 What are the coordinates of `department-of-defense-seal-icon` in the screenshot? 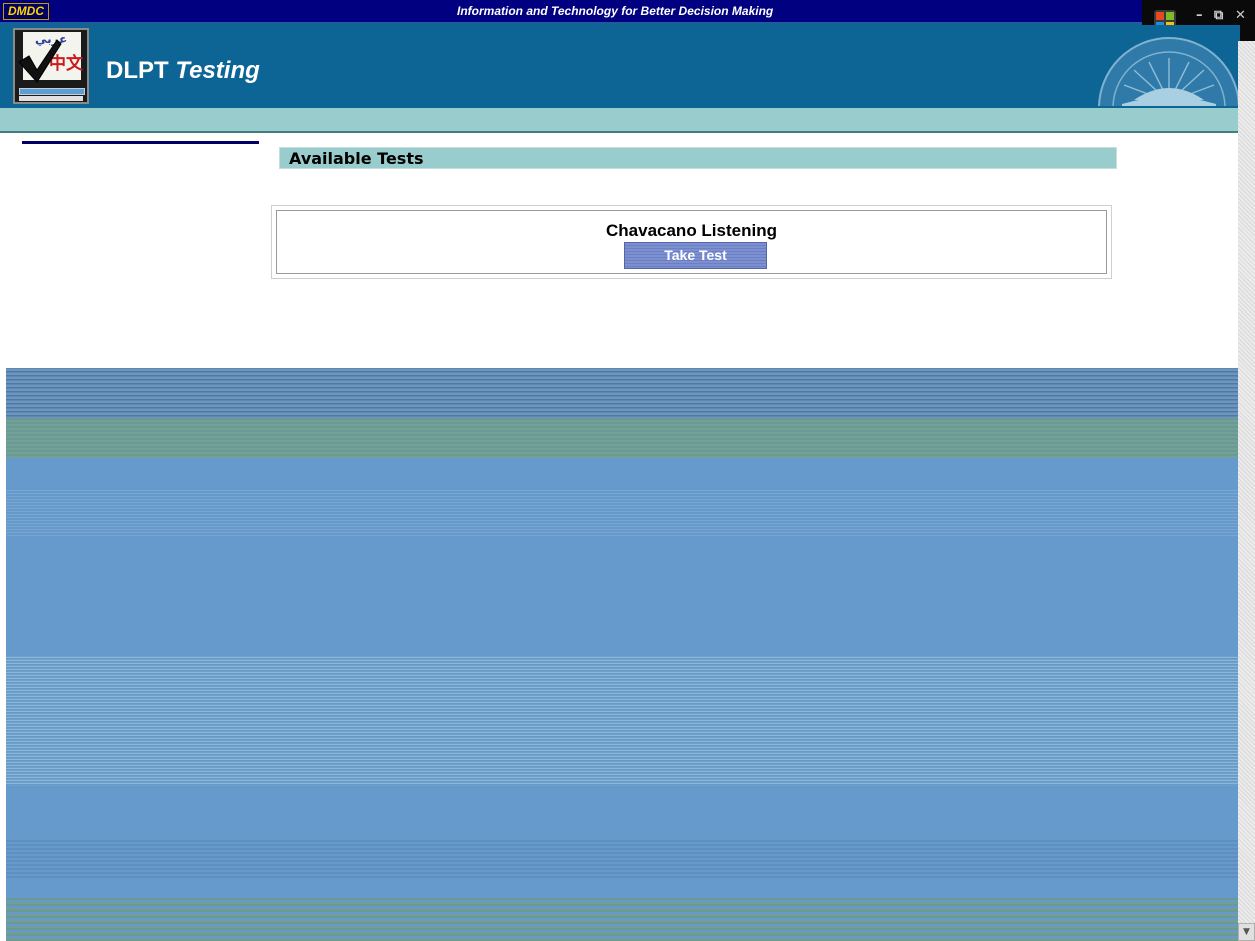 It's located at (1169, 71).